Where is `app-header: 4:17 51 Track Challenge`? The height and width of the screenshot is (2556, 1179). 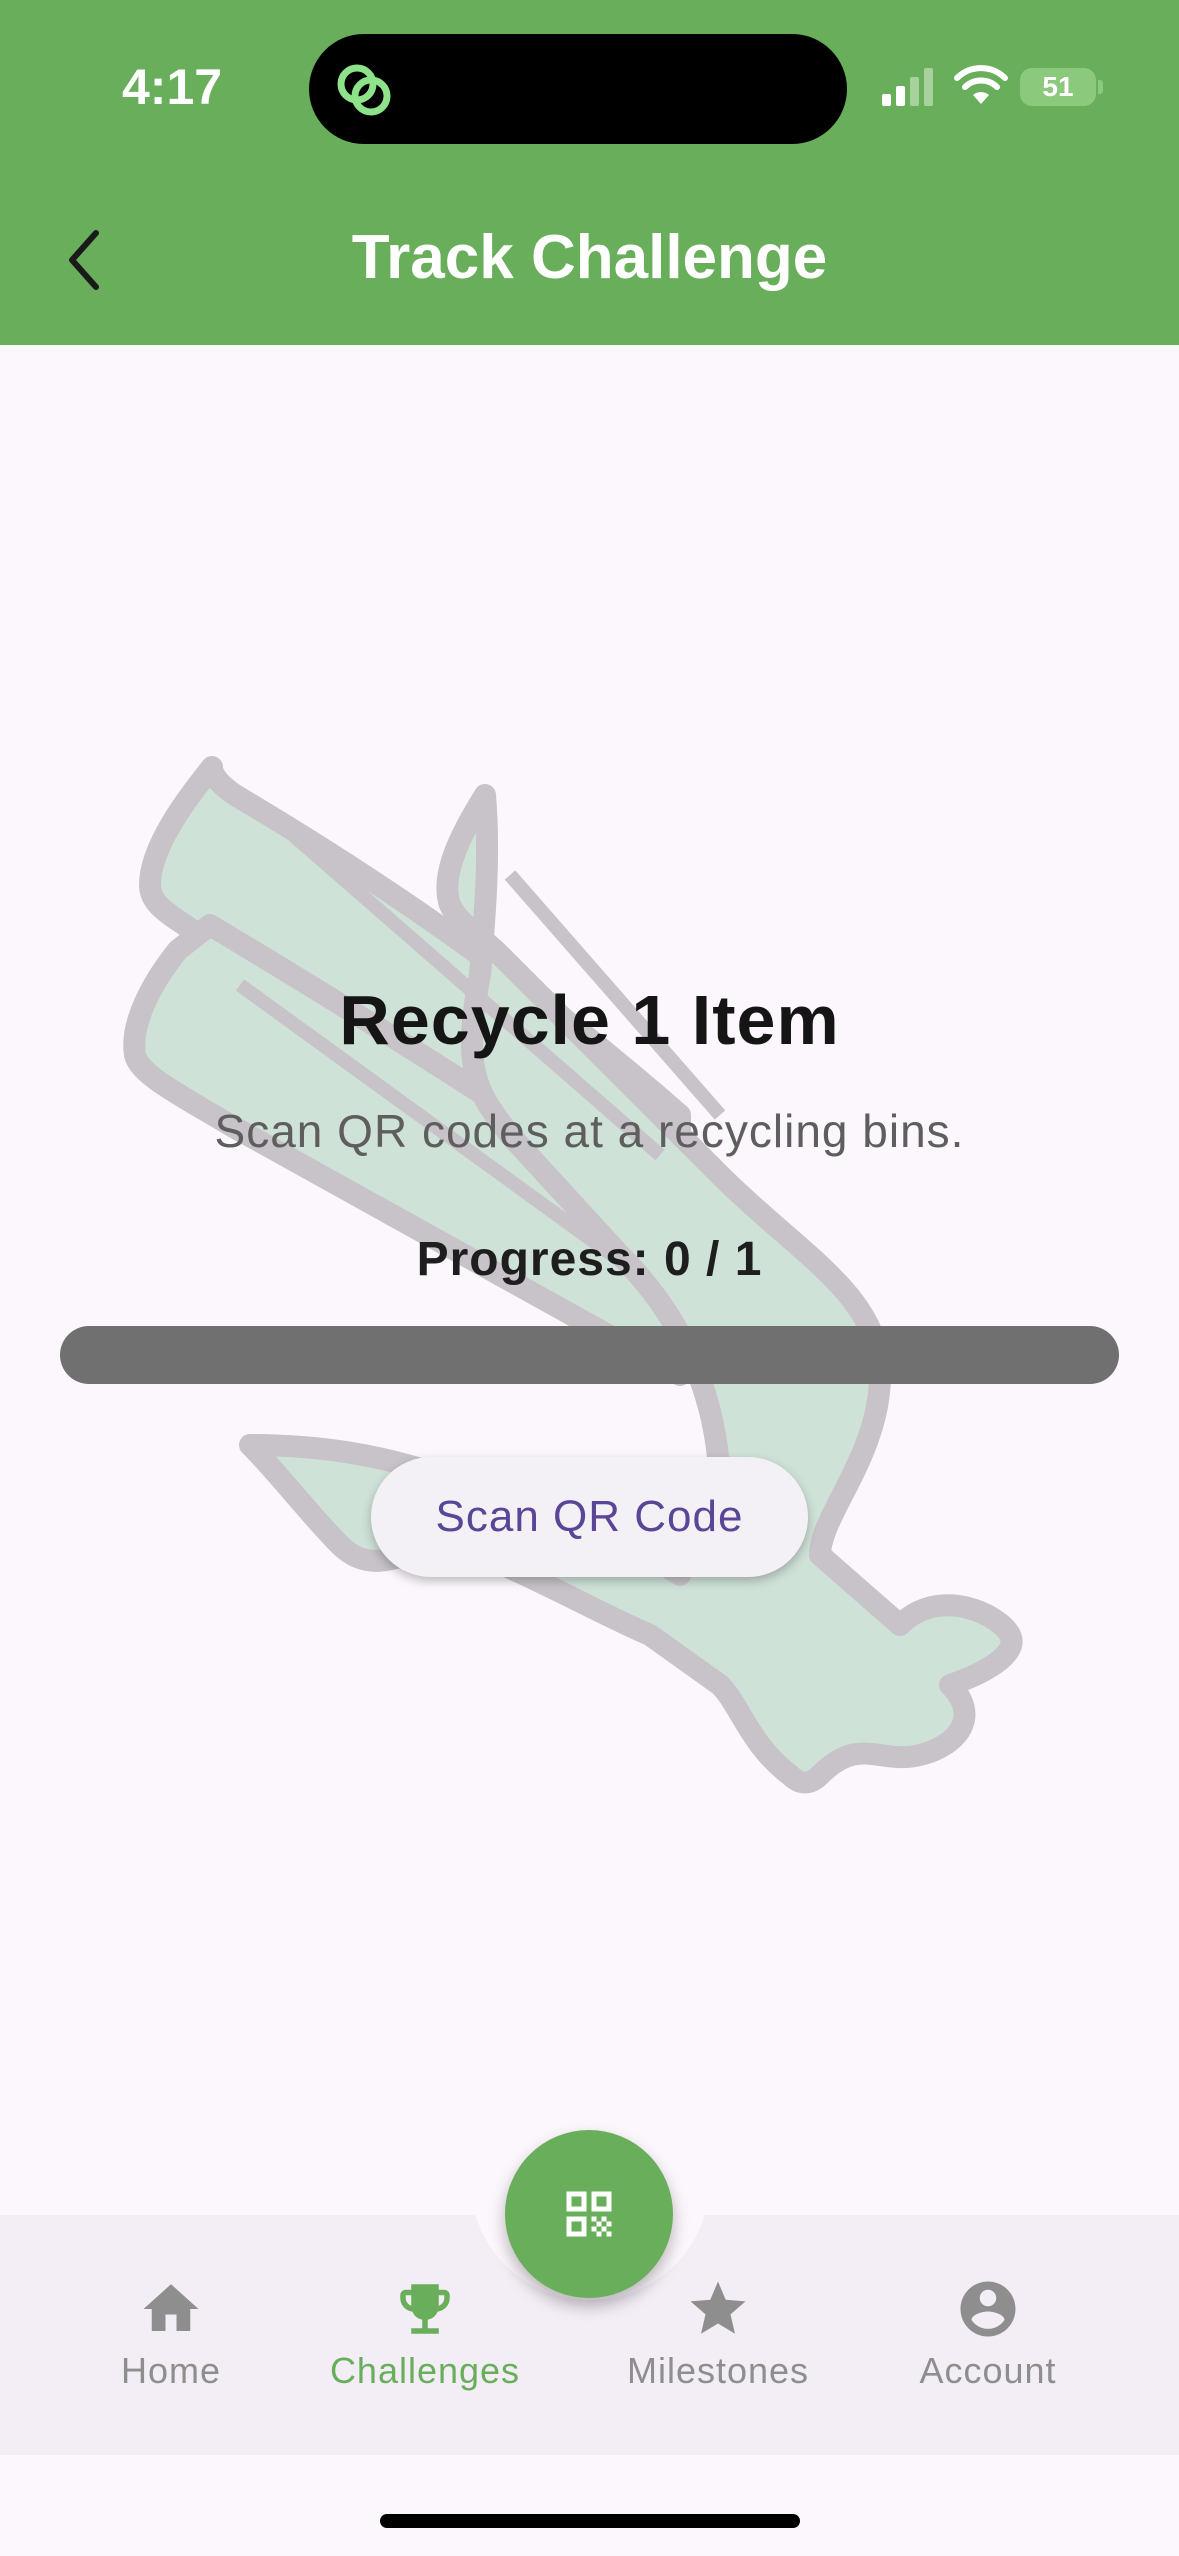
app-header: 4:17 51 Track Challenge is located at coordinates (589, 172).